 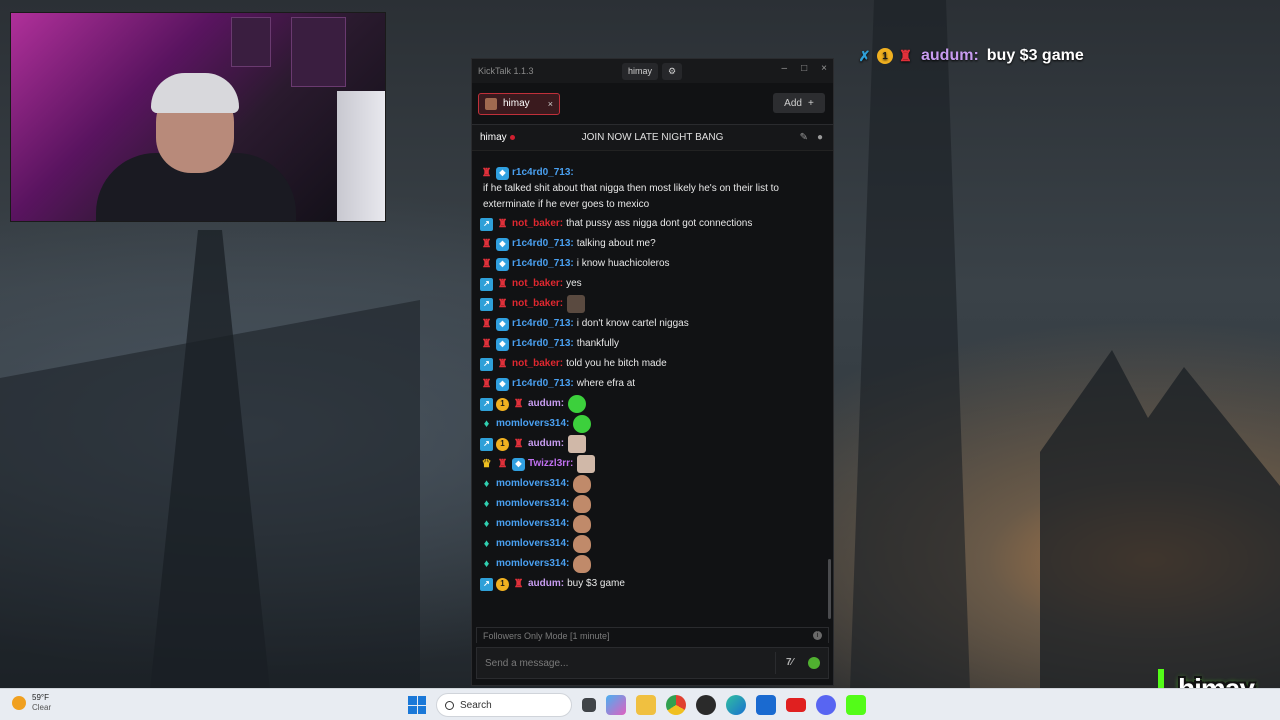 I want to click on add-button: Add +, so click(x=799, y=103).